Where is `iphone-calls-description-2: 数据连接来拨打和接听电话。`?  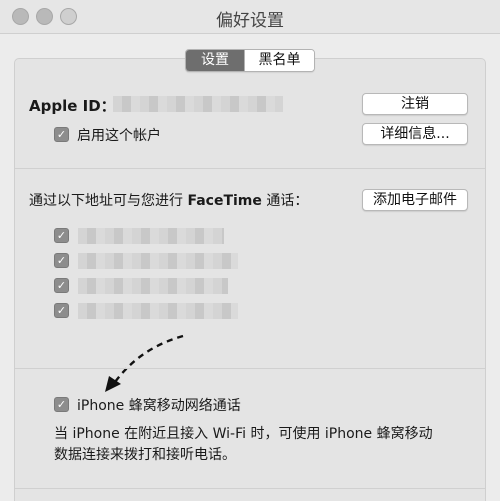
iphone-calls-description-2: 数据连接来拨打和接听电话。 is located at coordinates (145, 455).